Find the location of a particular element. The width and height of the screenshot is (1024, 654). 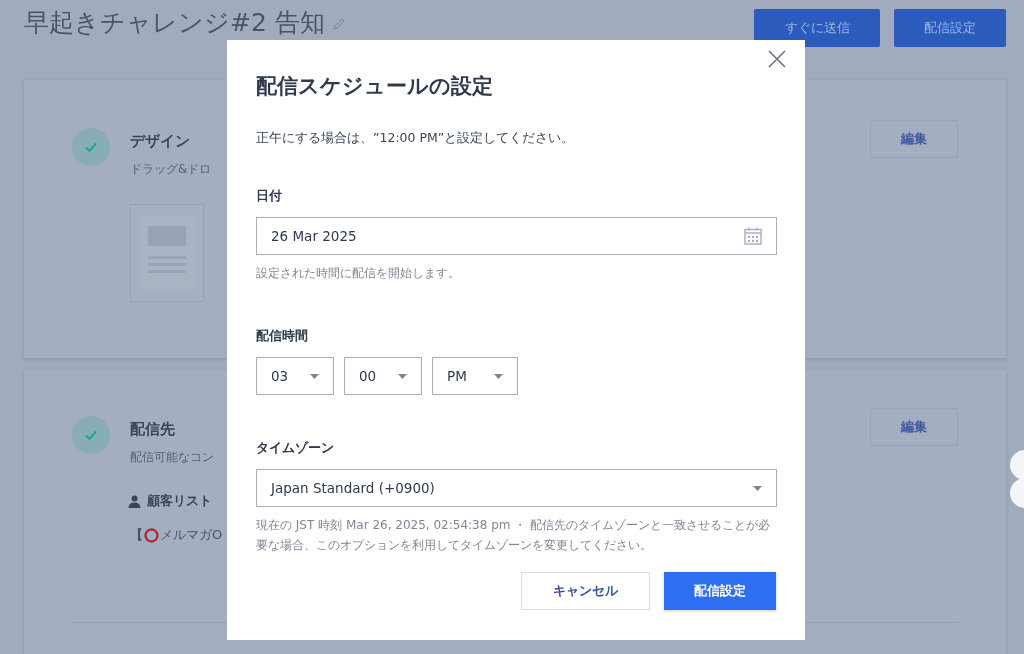

confirm-button: 配信設定 is located at coordinates (720, 591).